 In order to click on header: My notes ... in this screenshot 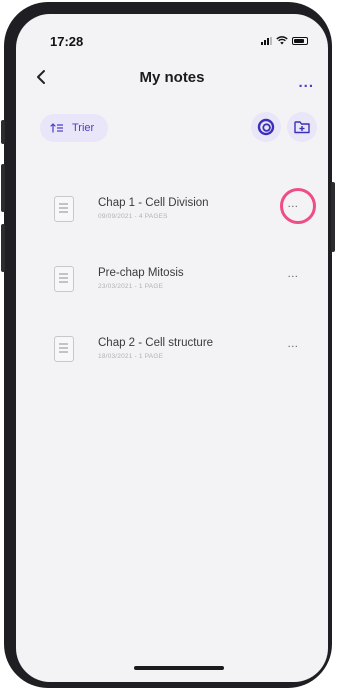, I will do `click(172, 76)`.